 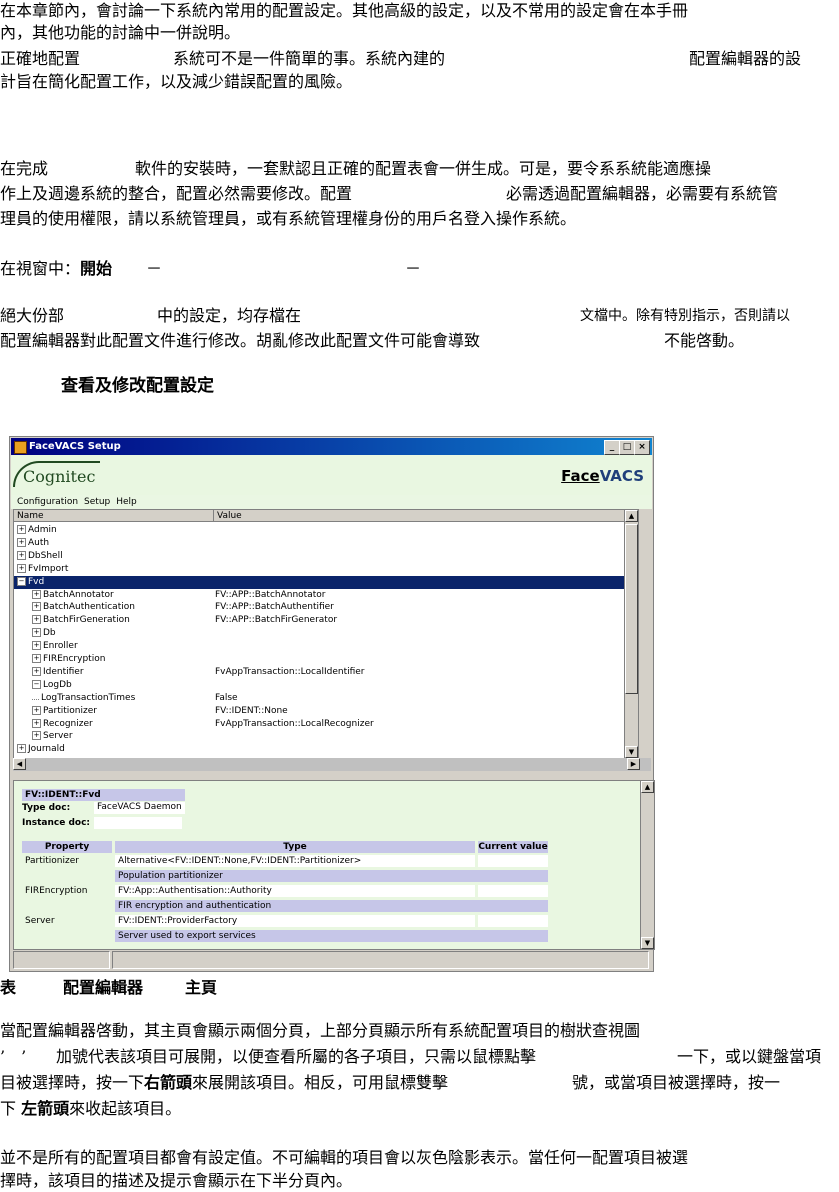 What do you see at coordinates (125, 1108) in the screenshot?
I see `text-run: 來收起該項目。` at bounding box center [125, 1108].